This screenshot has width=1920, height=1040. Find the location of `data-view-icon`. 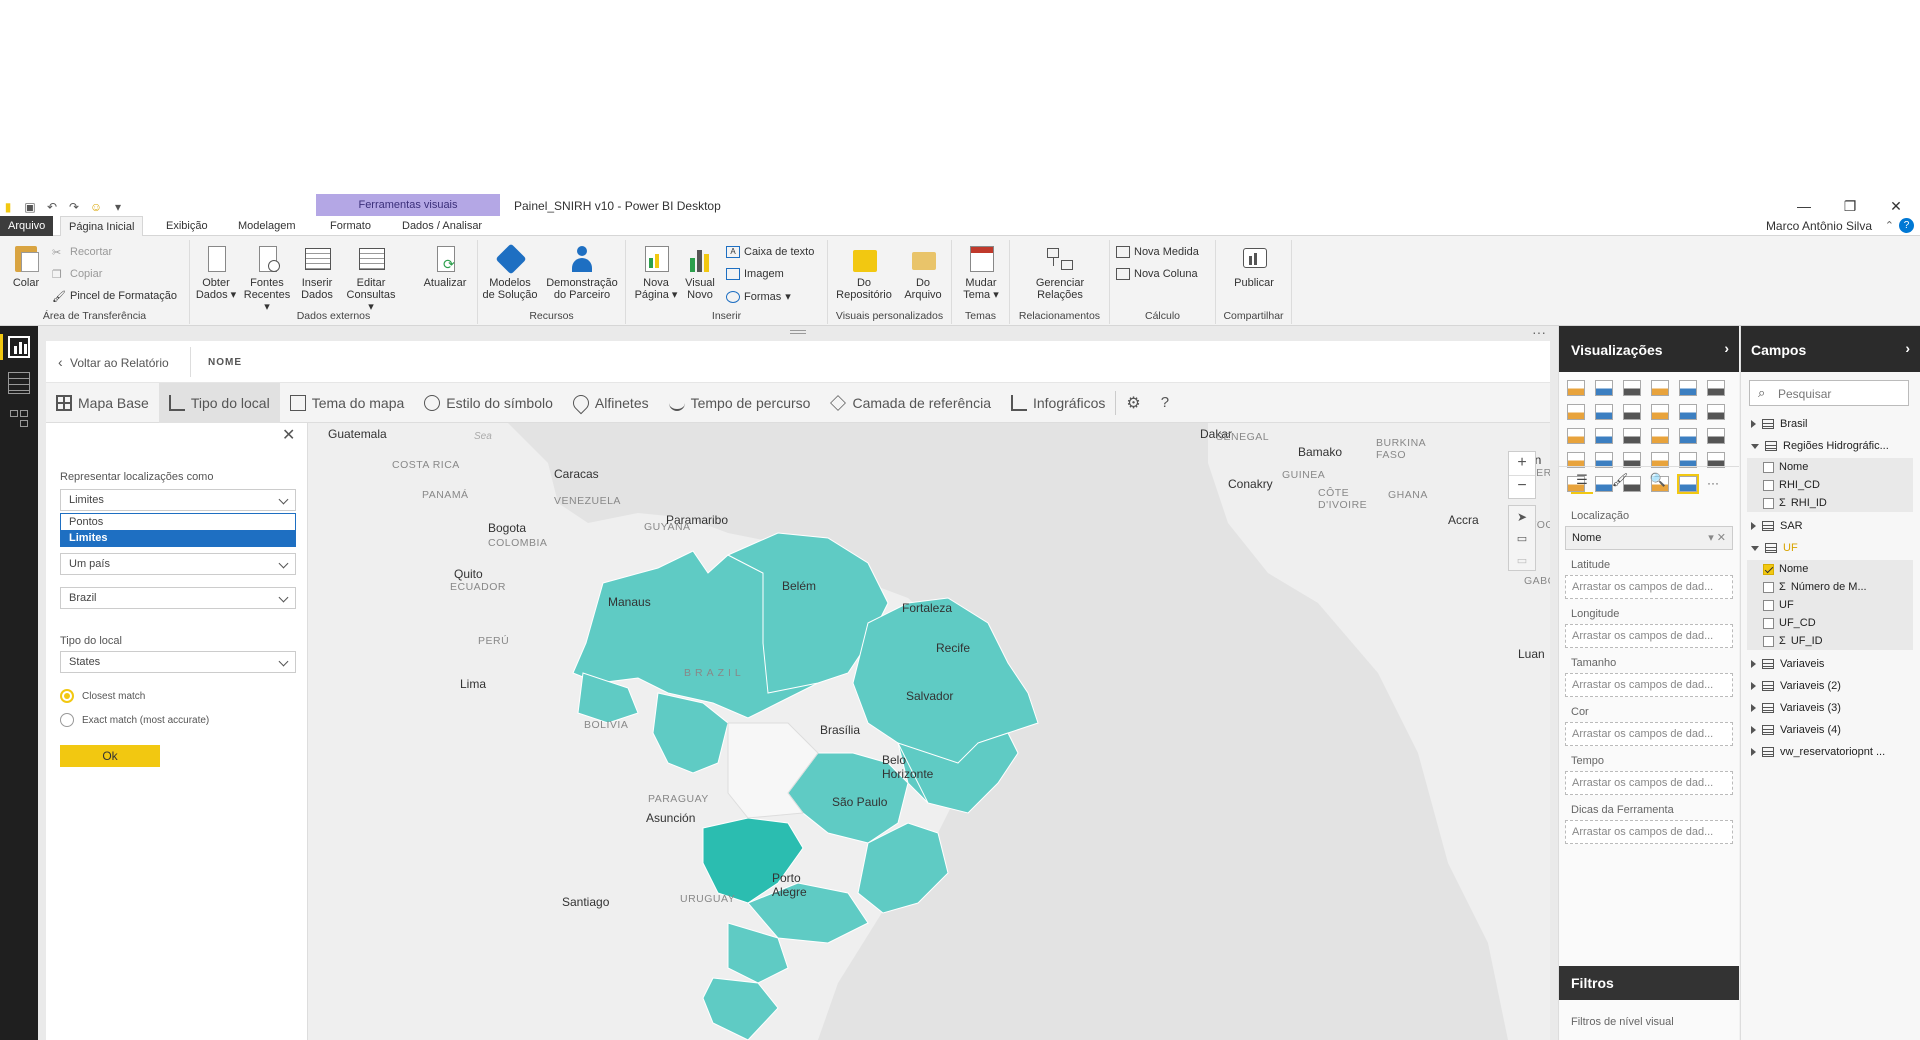

data-view-icon is located at coordinates (19, 383).